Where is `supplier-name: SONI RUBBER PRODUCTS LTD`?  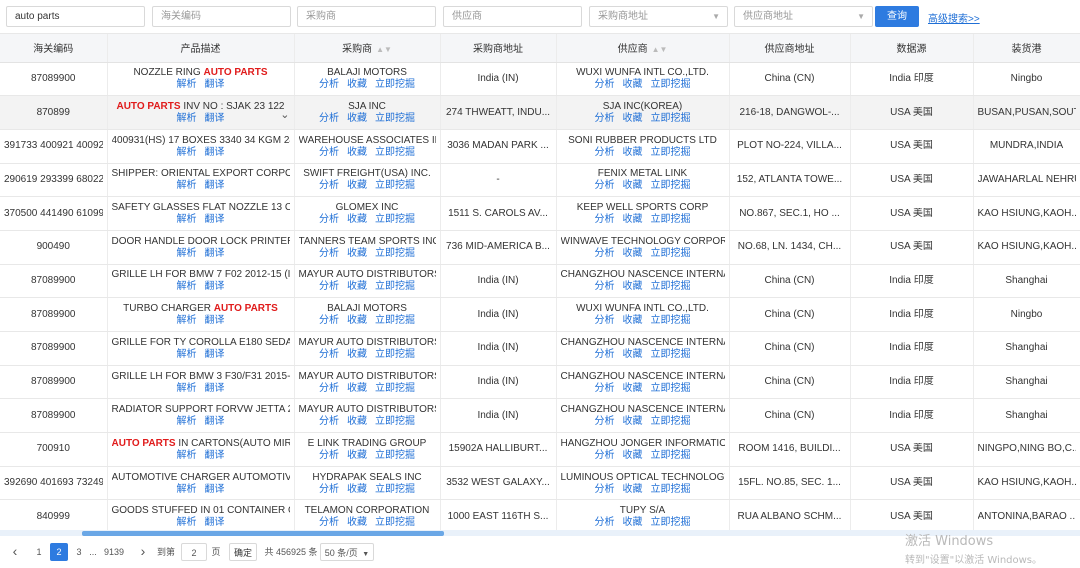
supplier-name: SONI RUBBER PRODUCTS LTD is located at coordinates (643, 141).